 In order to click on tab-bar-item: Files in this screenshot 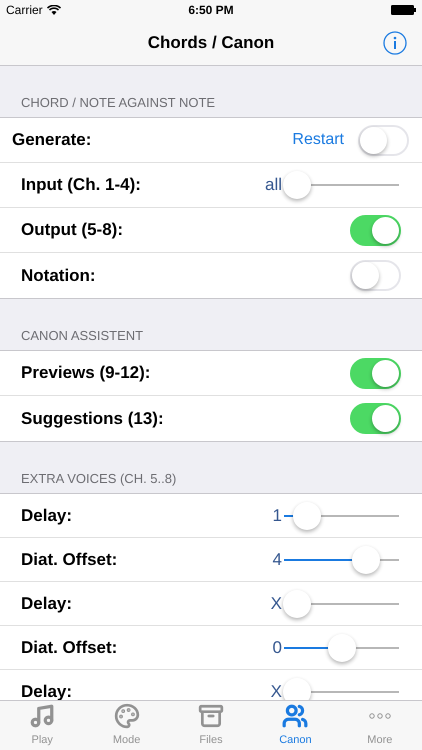, I will do `click(211, 725)`.